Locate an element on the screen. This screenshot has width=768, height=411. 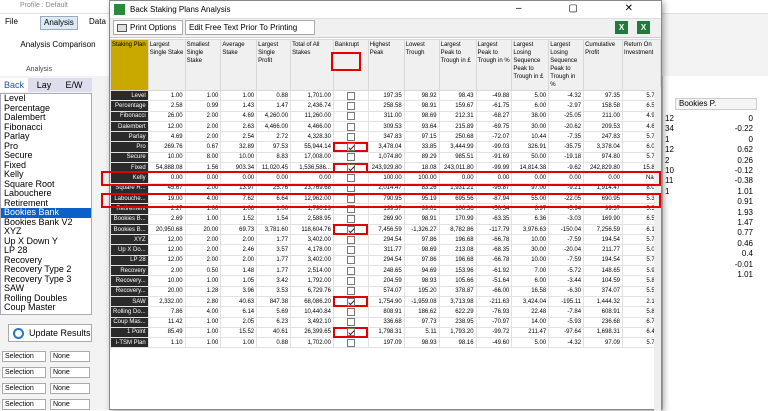
strategy-item: Coup Master is located at coordinates (46, 307).